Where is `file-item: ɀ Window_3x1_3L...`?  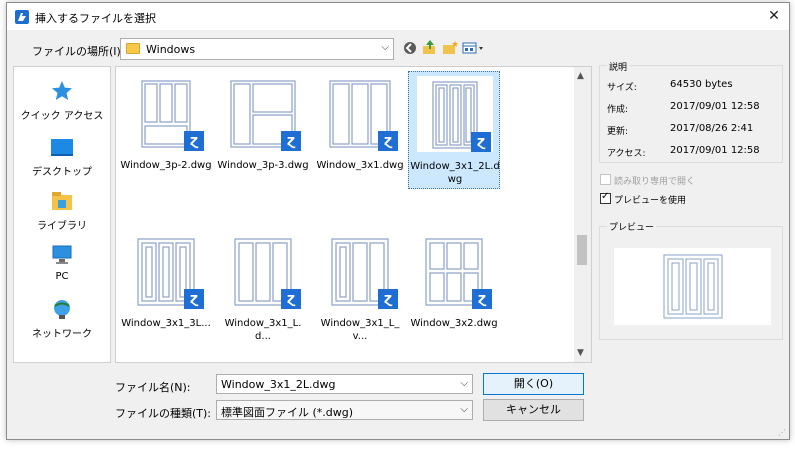 file-item: ɀ Window_3x1_3L... is located at coordinates (166, 288).